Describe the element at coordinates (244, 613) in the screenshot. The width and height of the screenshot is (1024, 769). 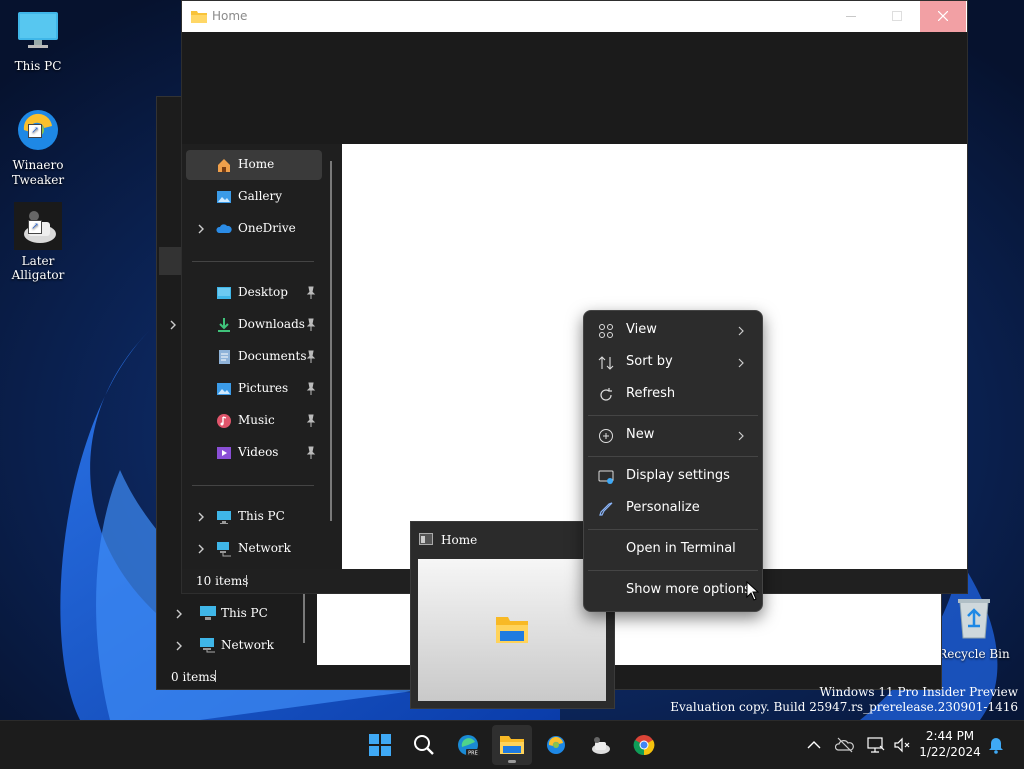
I see `back-sidebar-label: This PC` at that location.